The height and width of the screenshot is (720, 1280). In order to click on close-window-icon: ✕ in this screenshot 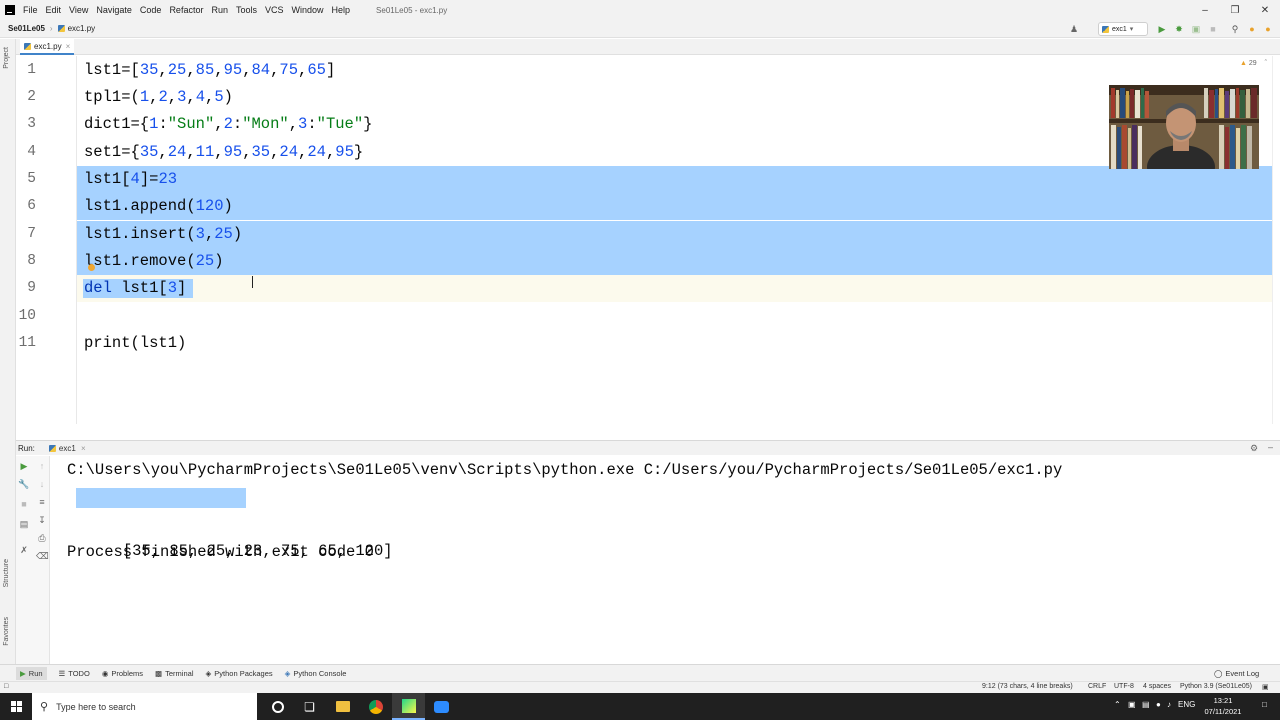, I will do `click(1265, 10)`.